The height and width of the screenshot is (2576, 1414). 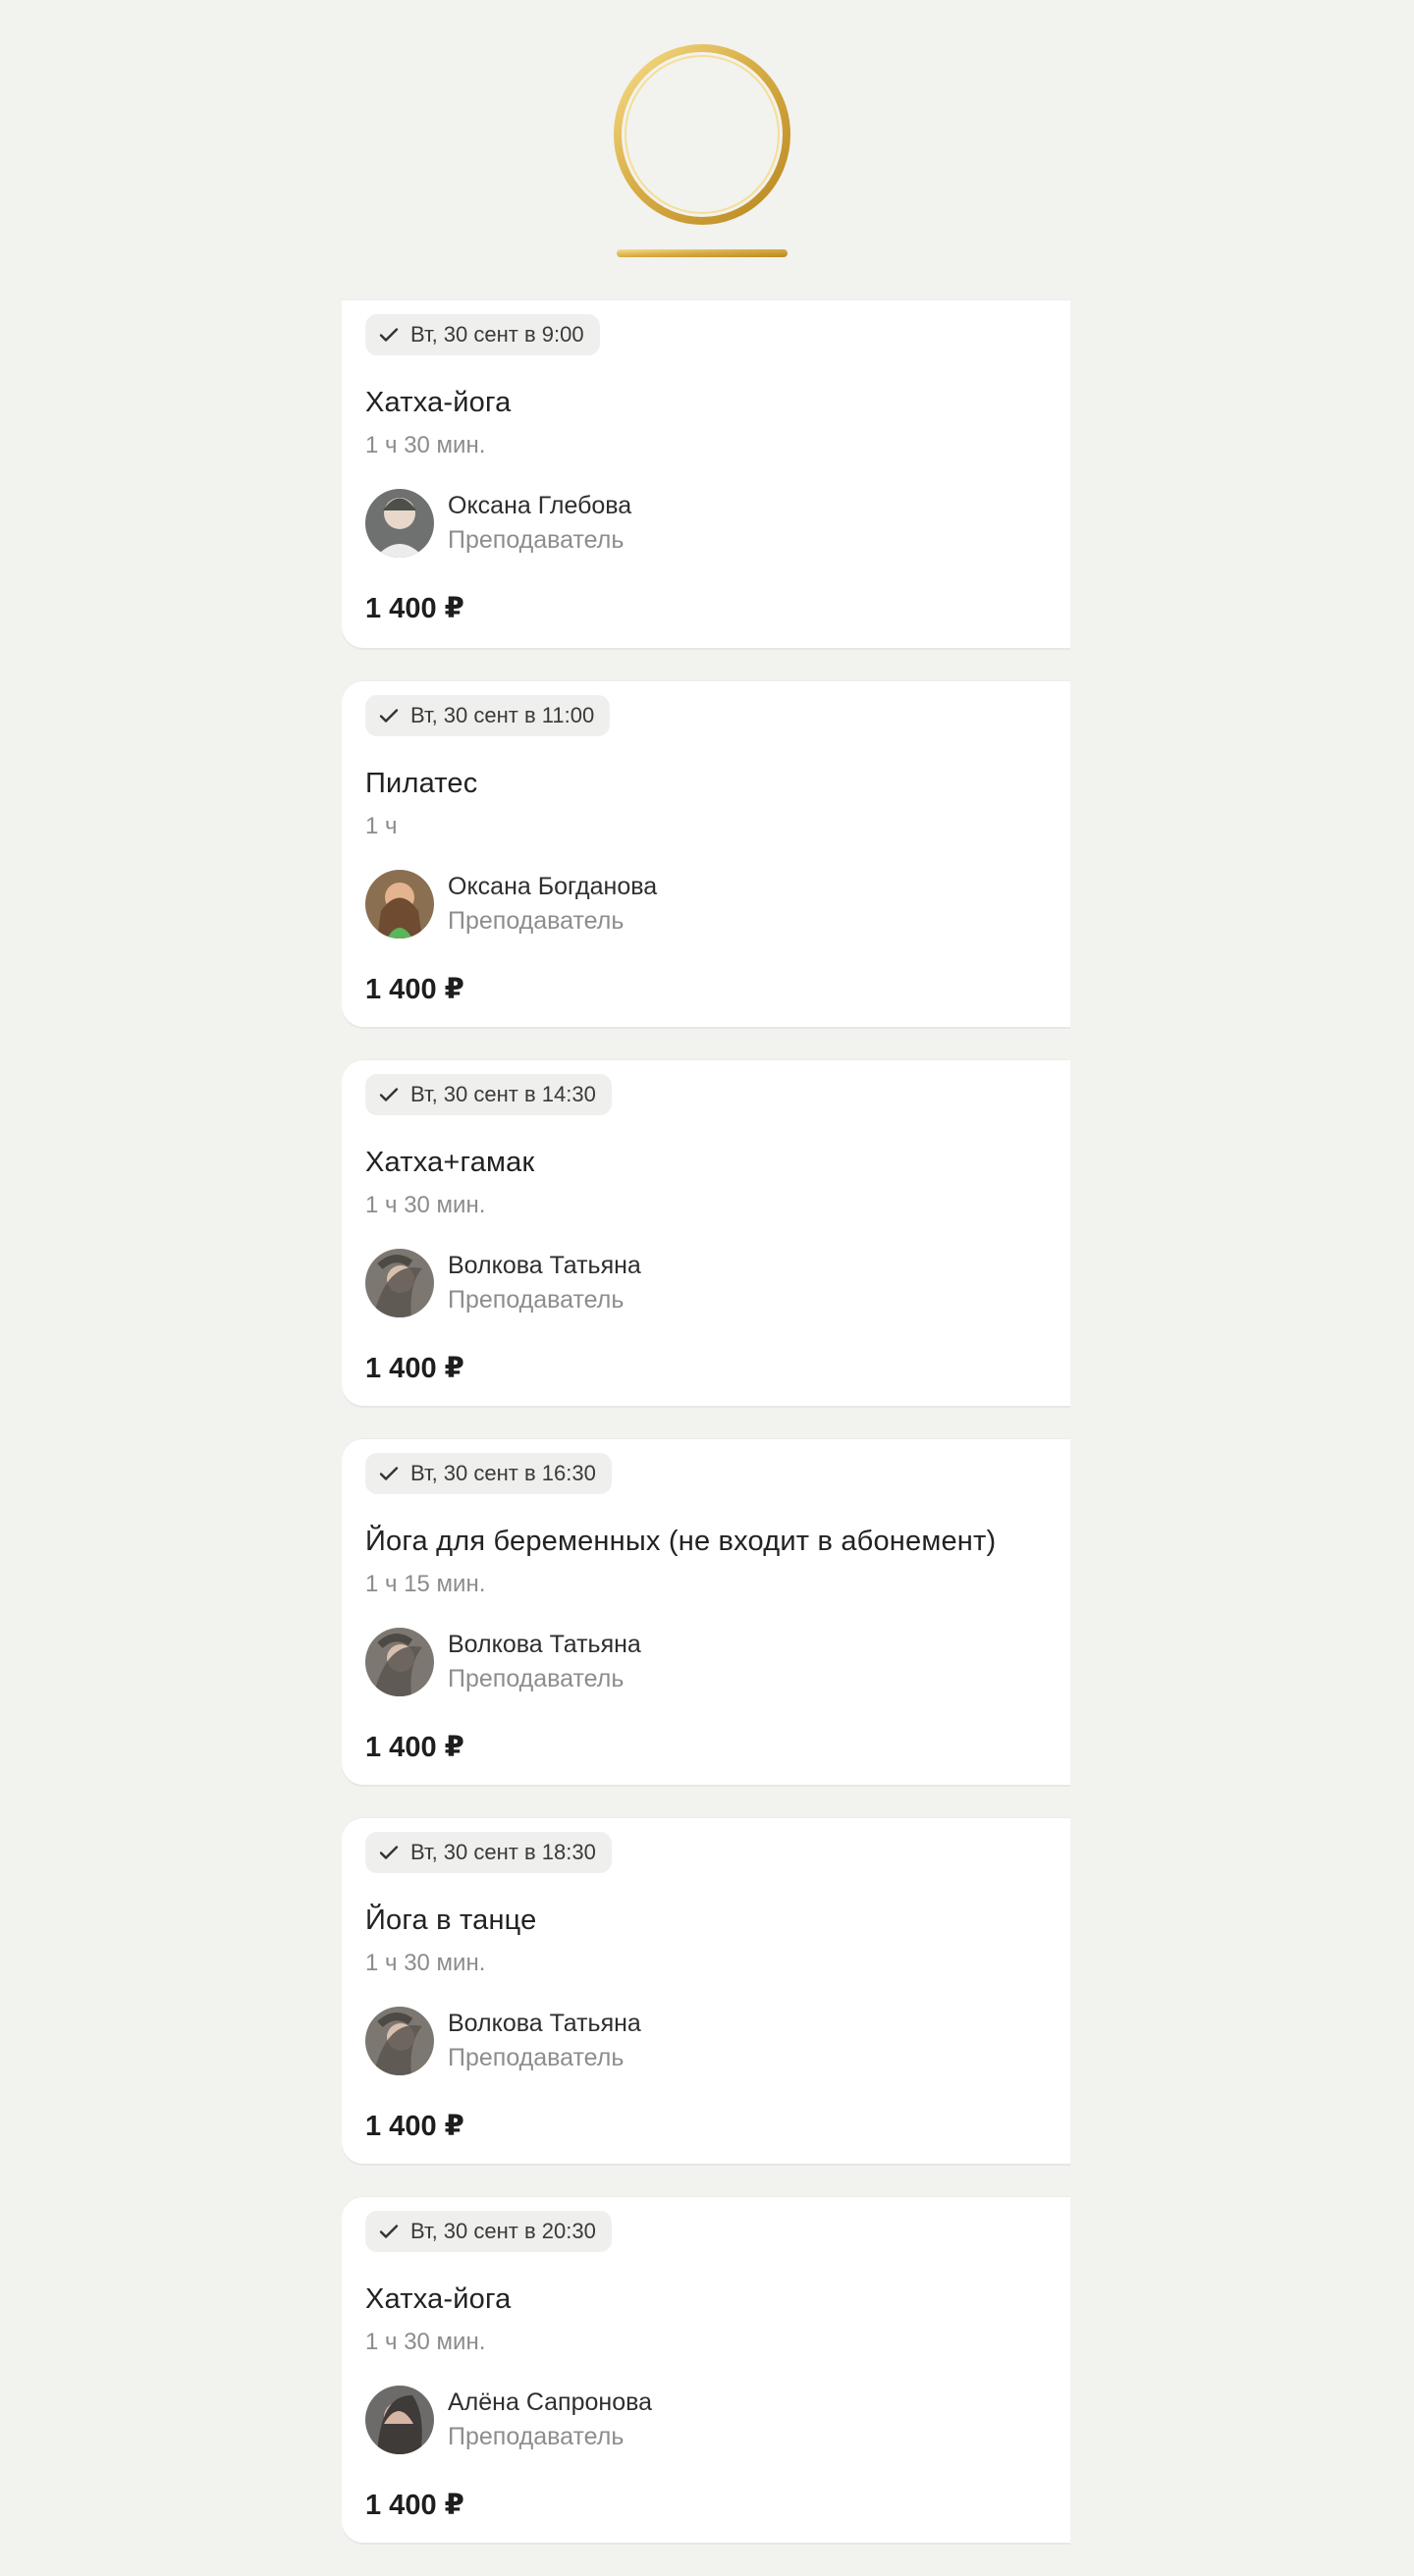 What do you see at coordinates (503, 1094) in the screenshot?
I see `badge-text: Вт, 30 сент в 14:30` at bounding box center [503, 1094].